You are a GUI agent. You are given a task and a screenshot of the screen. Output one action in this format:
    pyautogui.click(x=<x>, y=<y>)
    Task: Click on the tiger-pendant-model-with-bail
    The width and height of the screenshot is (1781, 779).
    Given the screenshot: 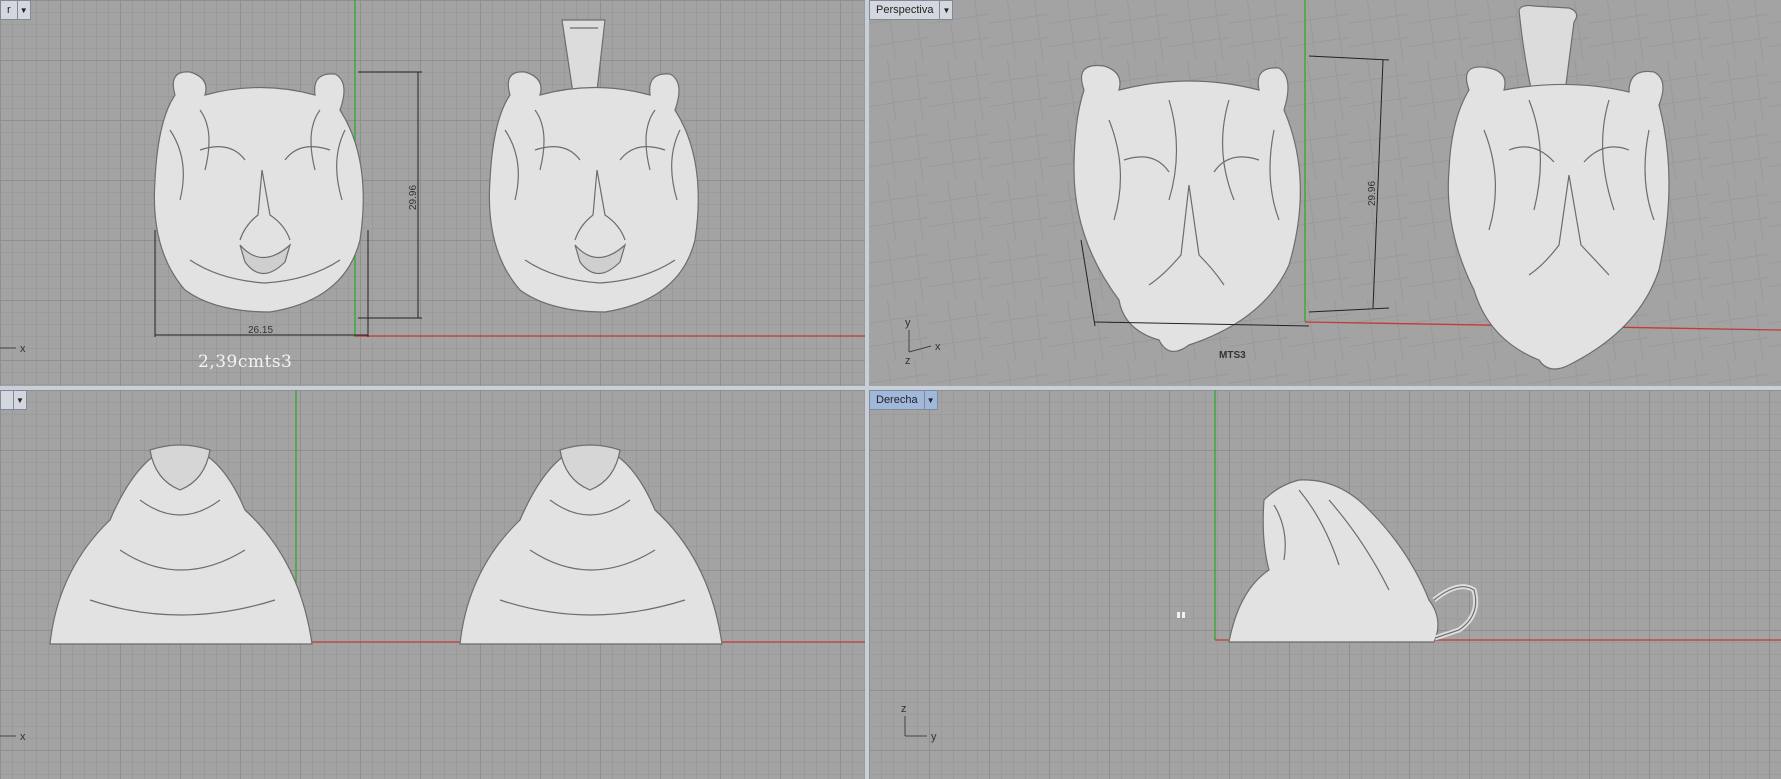 What is the action you would take?
    pyautogui.click(x=593, y=166)
    